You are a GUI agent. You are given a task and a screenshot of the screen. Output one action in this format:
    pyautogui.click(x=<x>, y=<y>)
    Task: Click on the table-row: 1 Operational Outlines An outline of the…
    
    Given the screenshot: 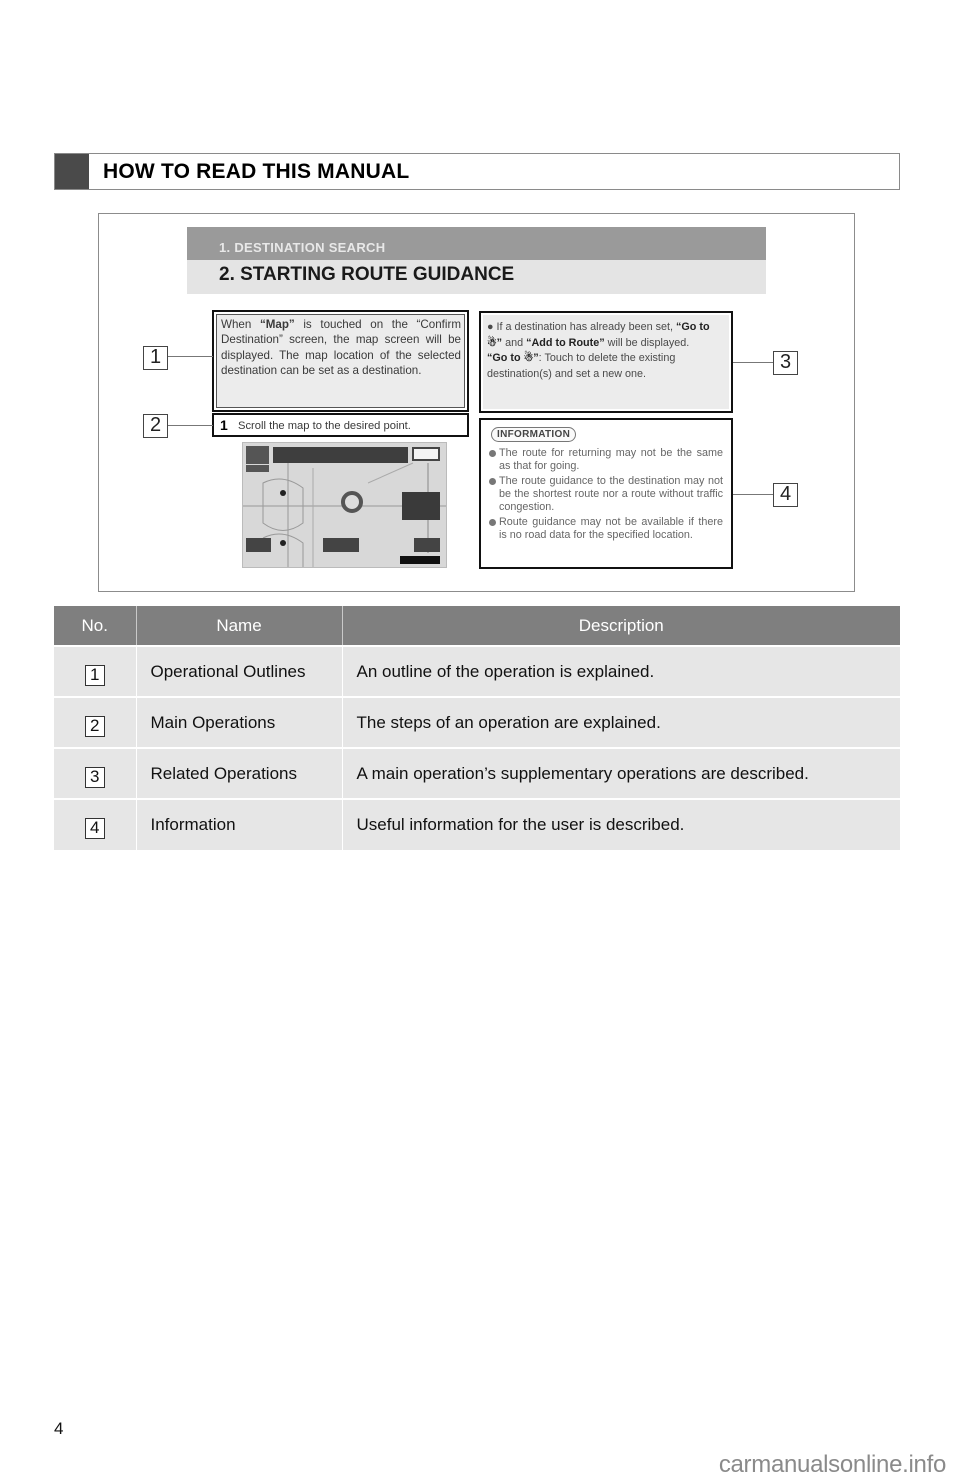 What is the action you would take?
    pyautogui.click(x=477, y=671)
    